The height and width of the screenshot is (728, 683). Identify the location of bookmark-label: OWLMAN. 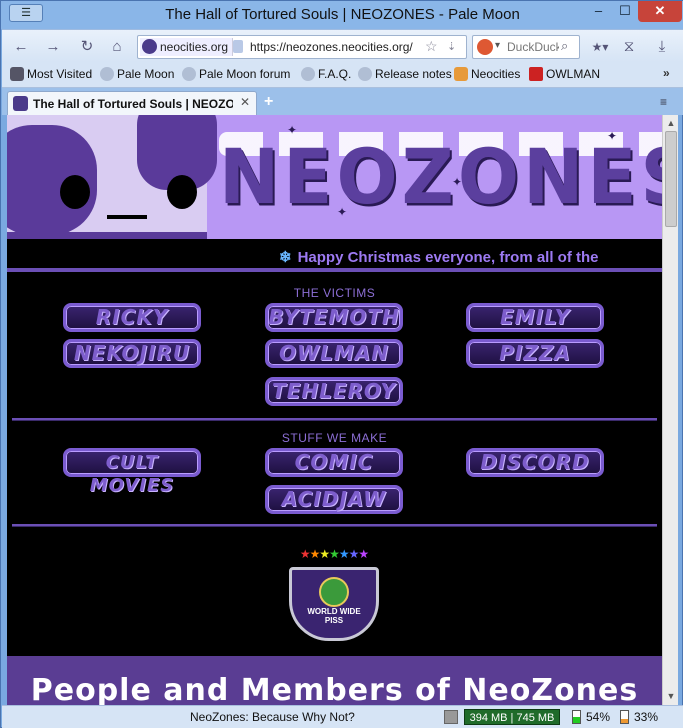
(573, 74).